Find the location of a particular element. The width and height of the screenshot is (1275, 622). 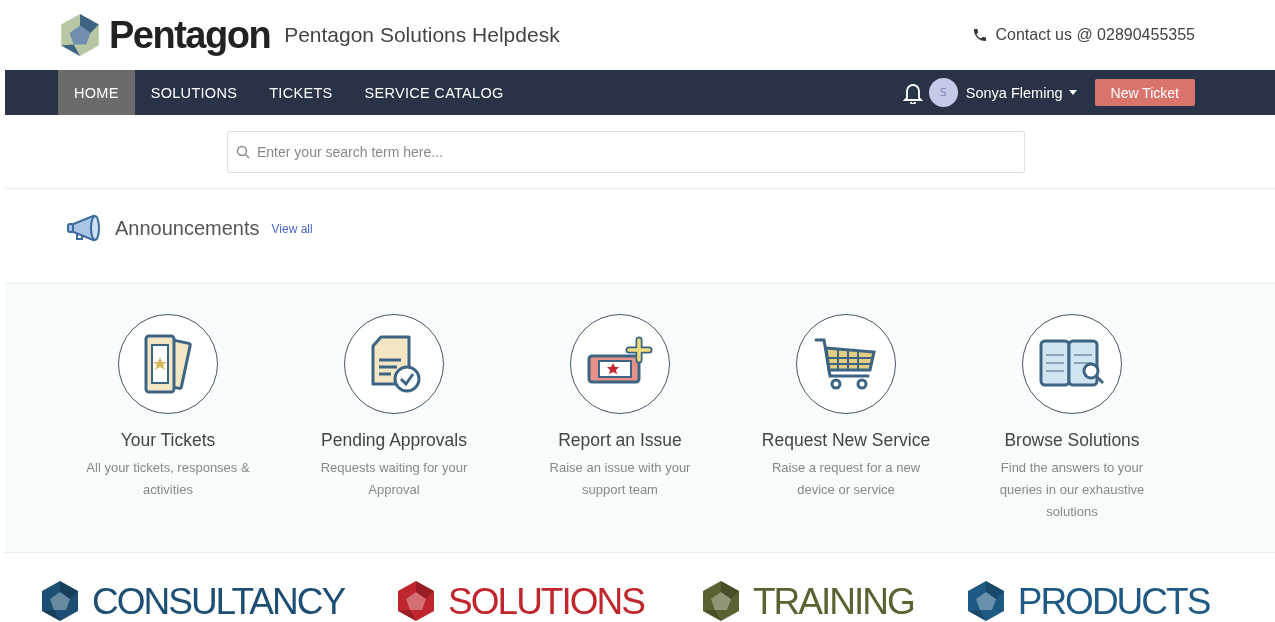

card-title: Request New Service is located at coordinates (846, 440).